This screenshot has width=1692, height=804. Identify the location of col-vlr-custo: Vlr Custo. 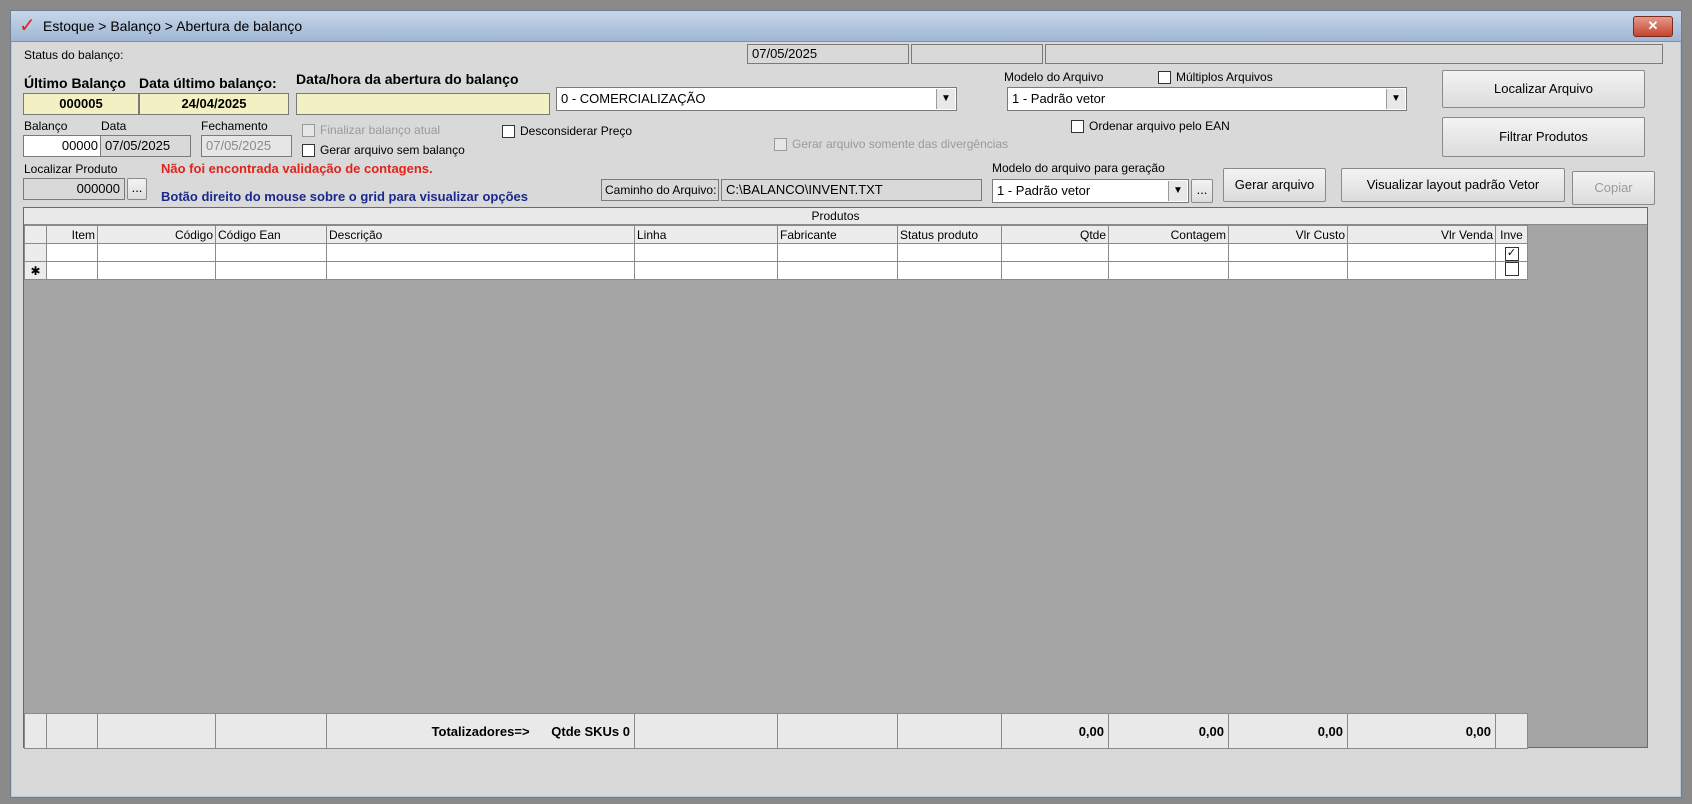
(1288, 234).